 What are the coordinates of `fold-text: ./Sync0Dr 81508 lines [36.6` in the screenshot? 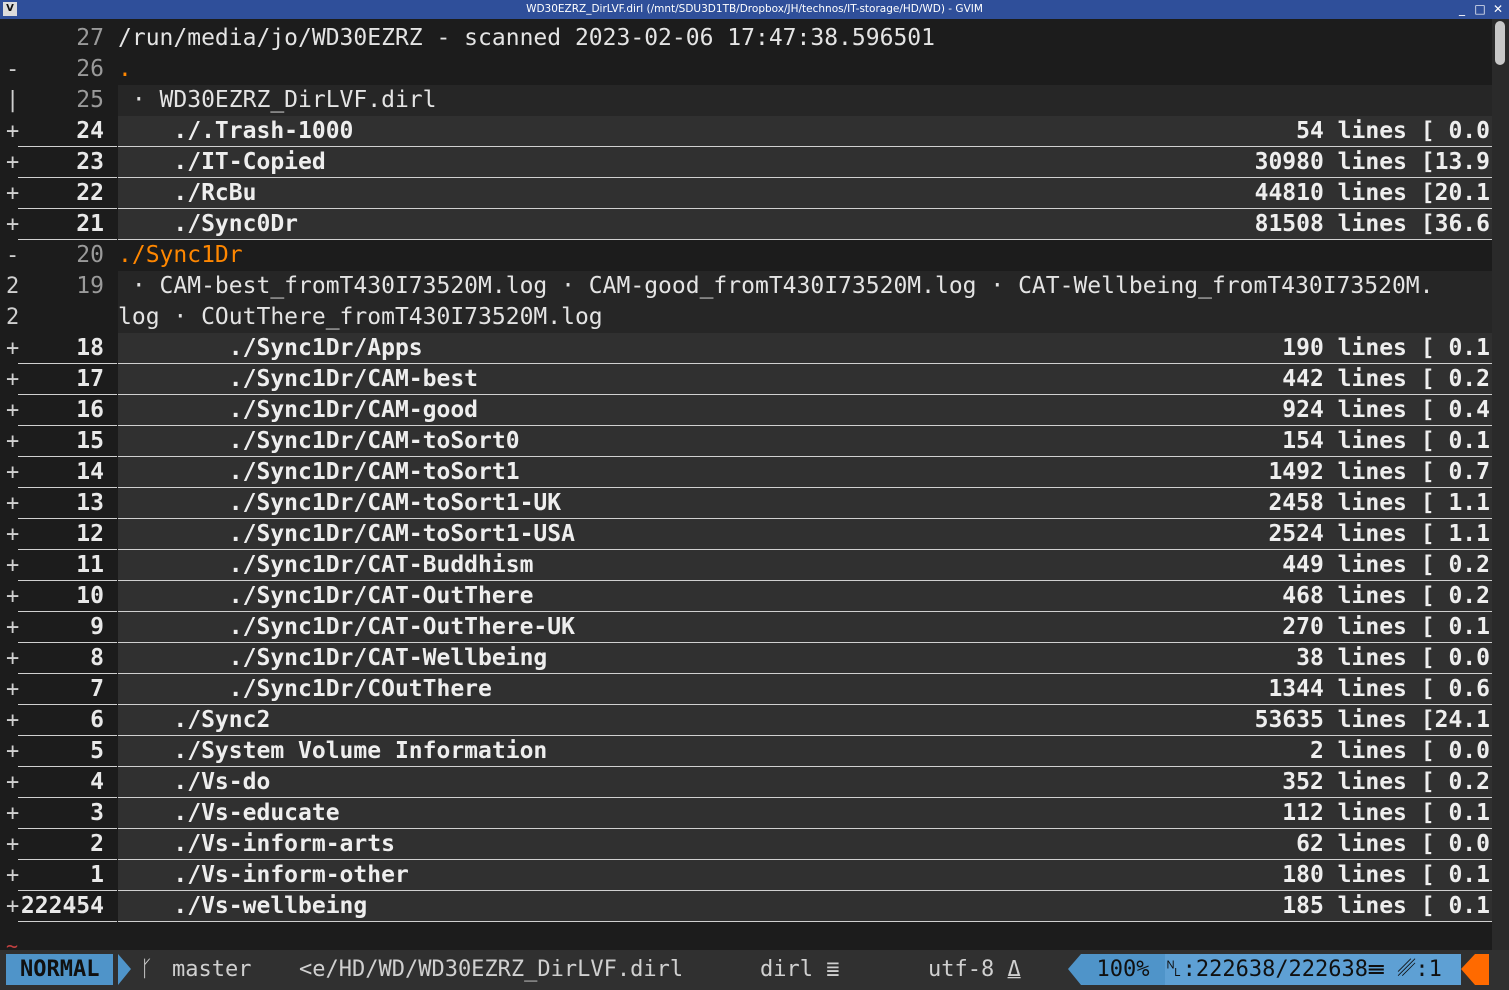 It's located at (805, 224).